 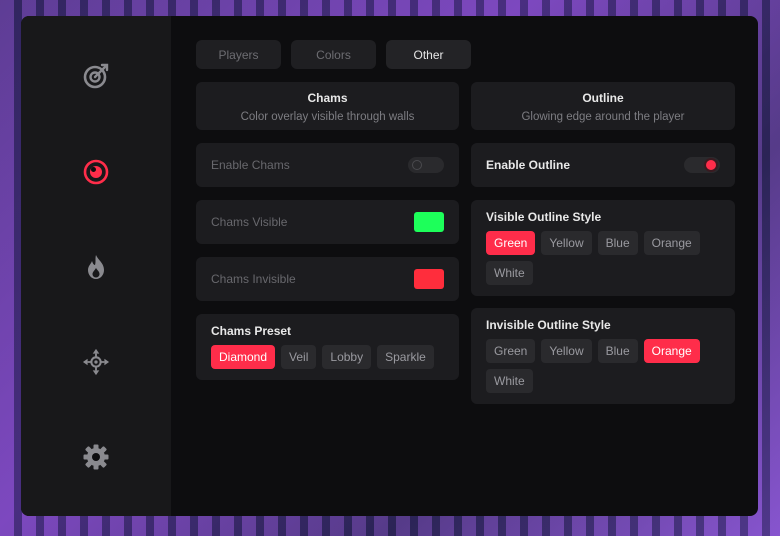 I want to click on enable-outline-label: Enable Outline, so click(x=528, y=165).